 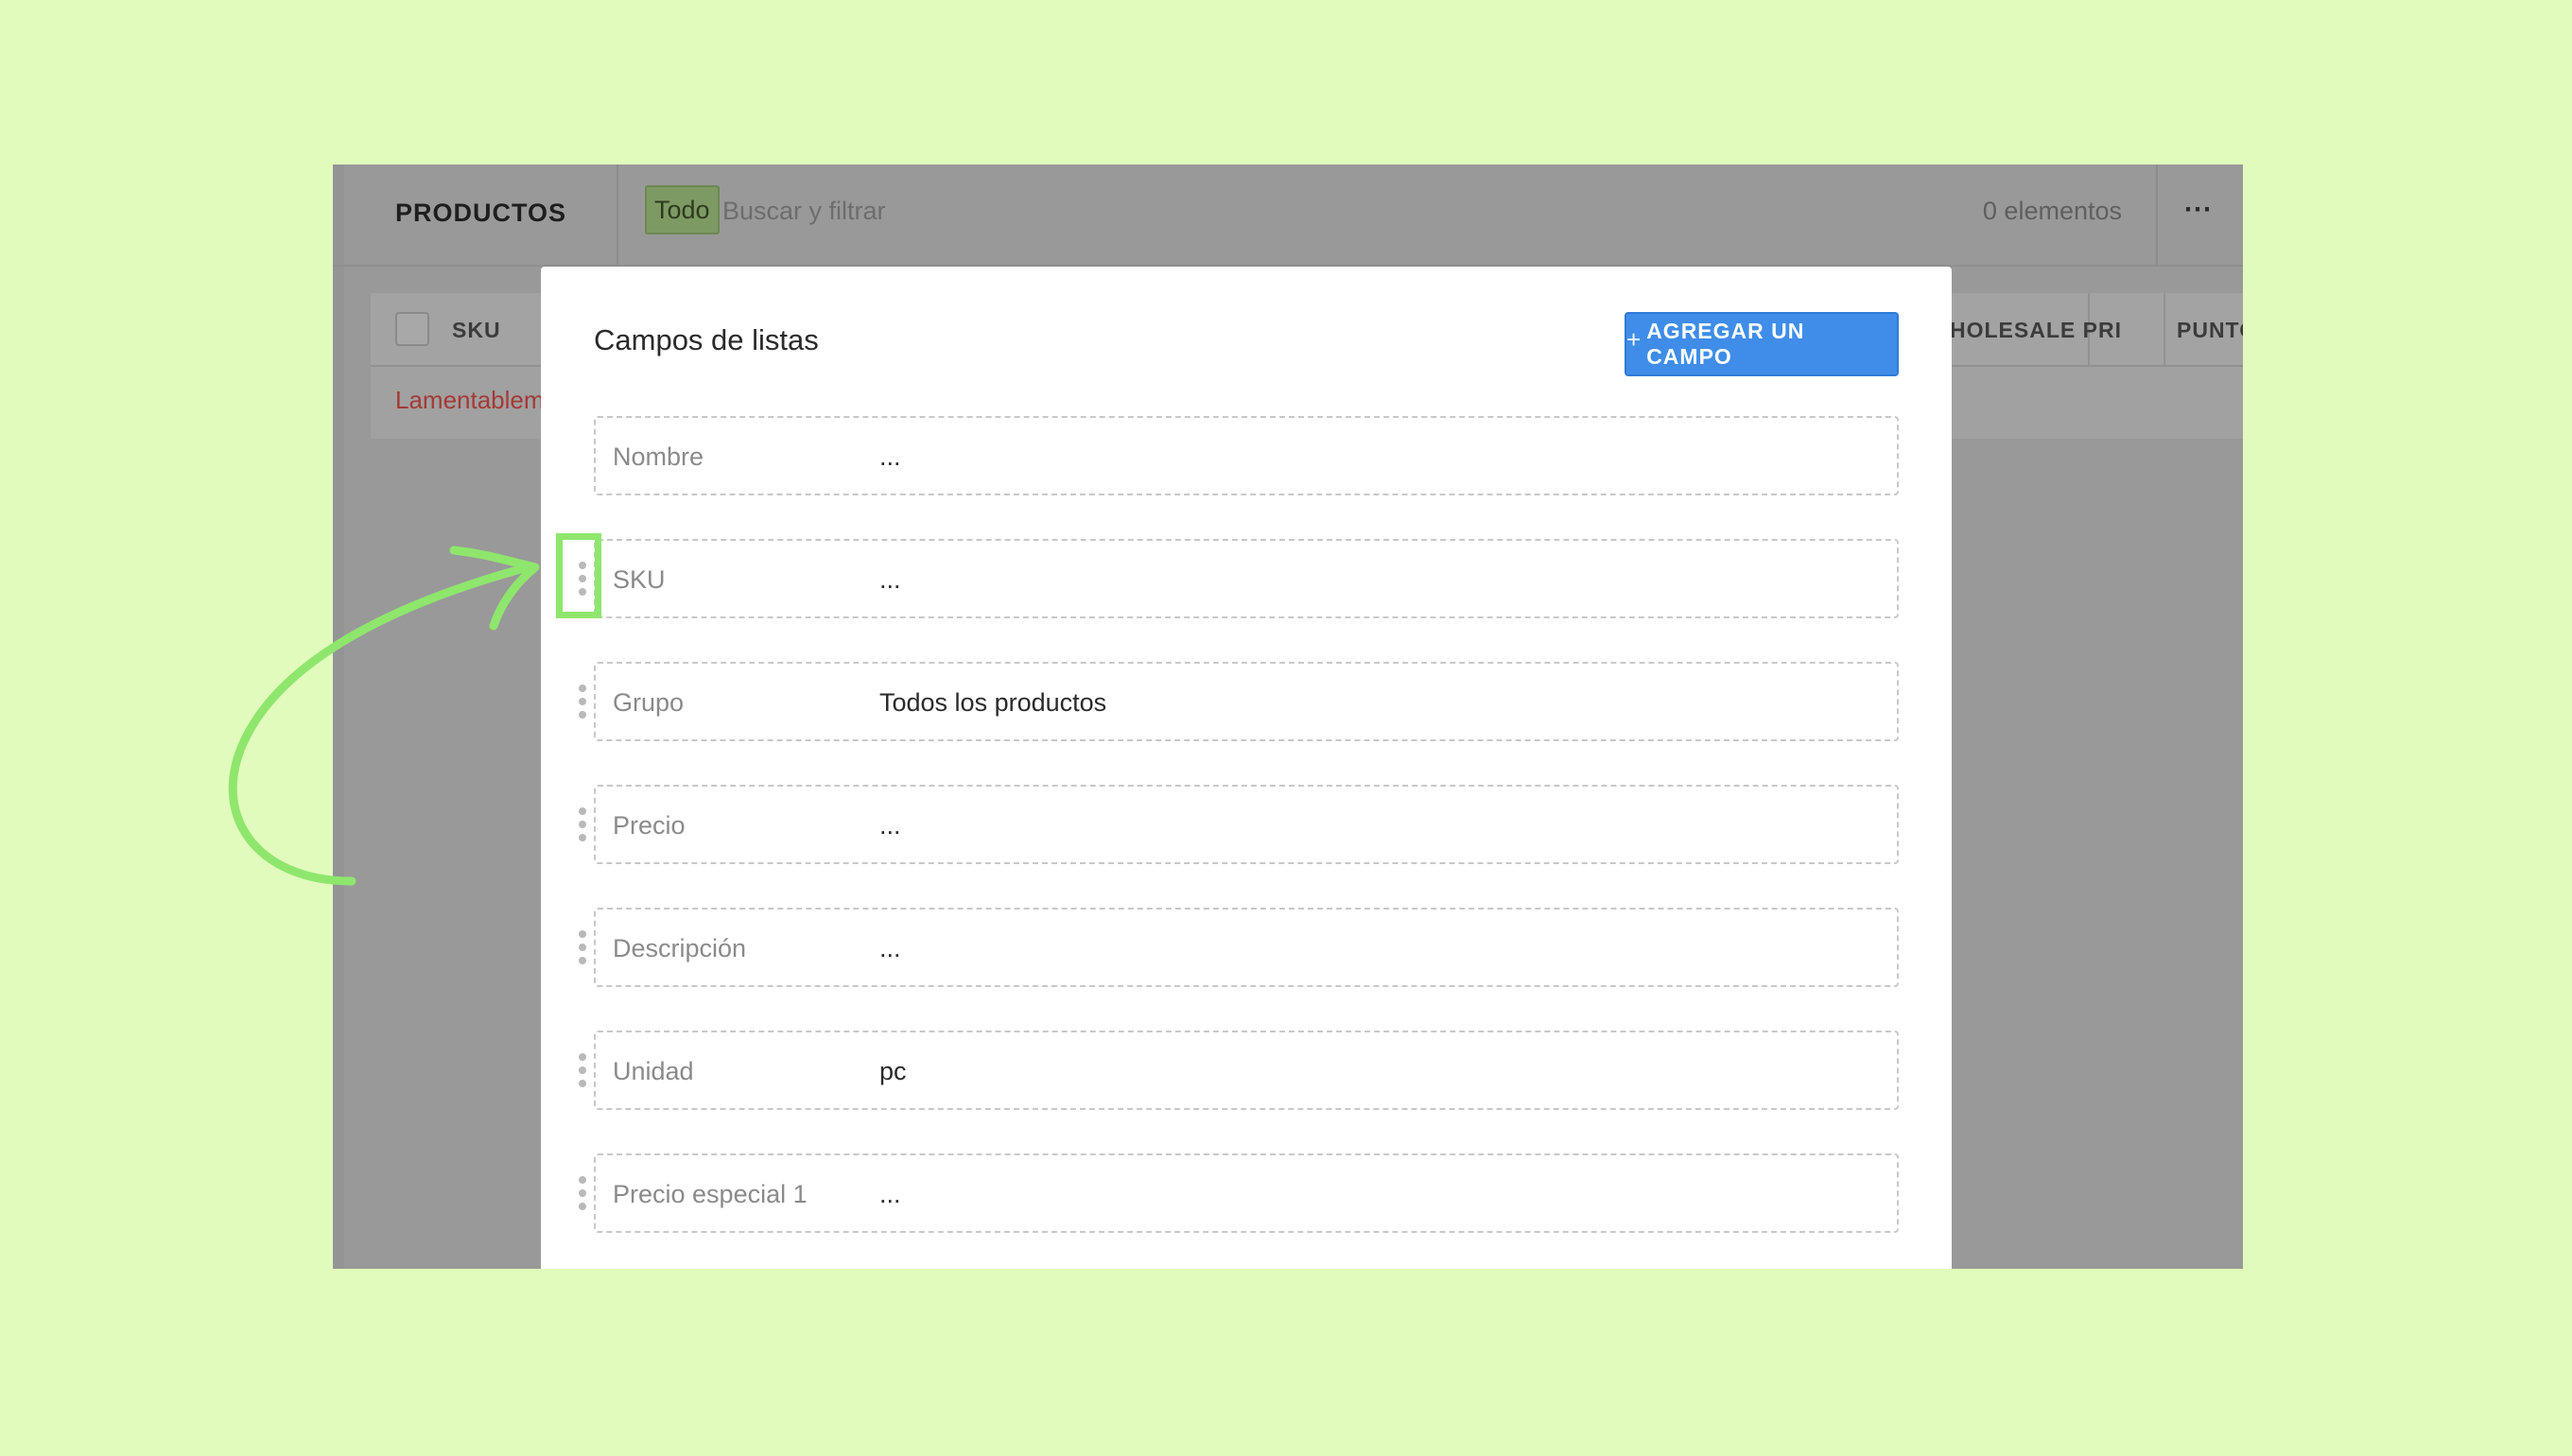 I want to click on more-horizontal-icon: ⋯, so click(x=2198, y=209).